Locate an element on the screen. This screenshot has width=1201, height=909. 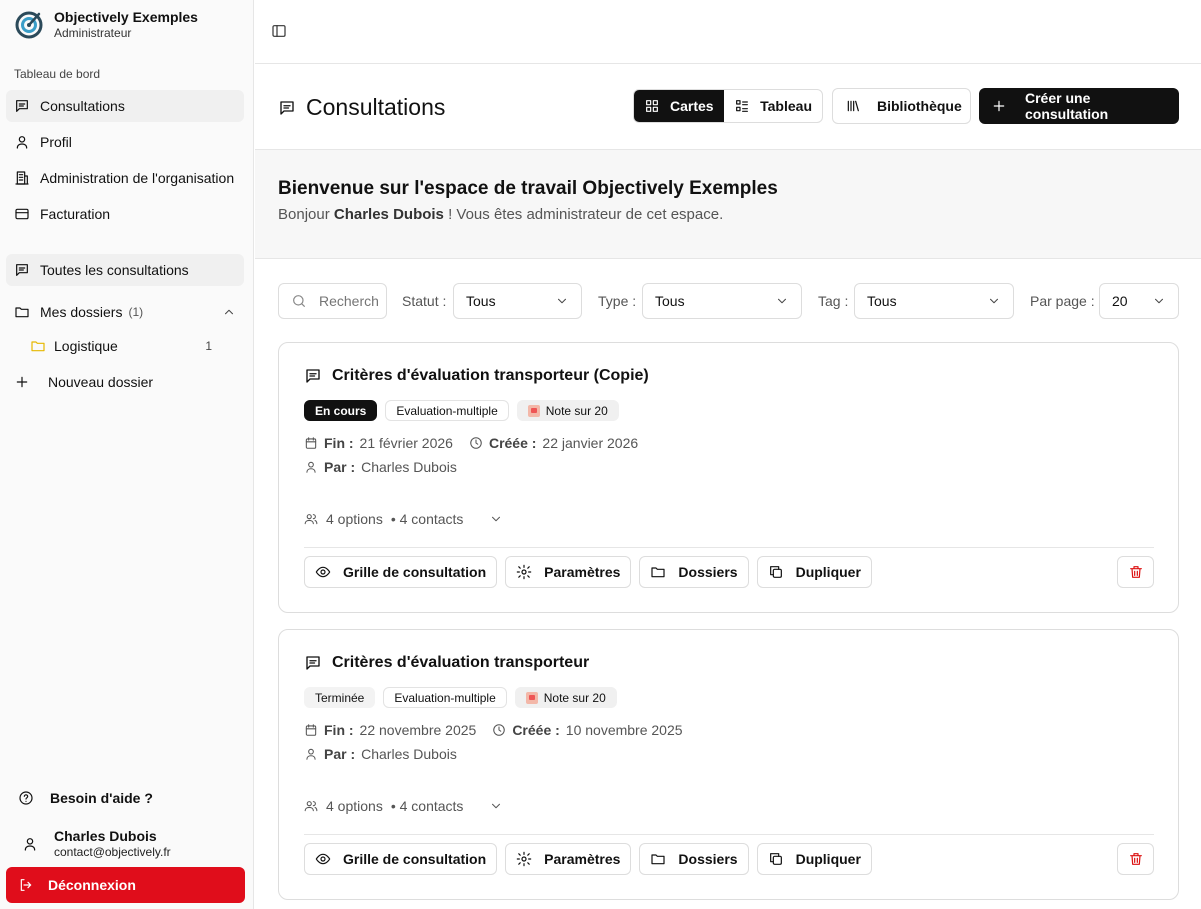
view-table-button: Tableau is located at coordinates (773, 106).